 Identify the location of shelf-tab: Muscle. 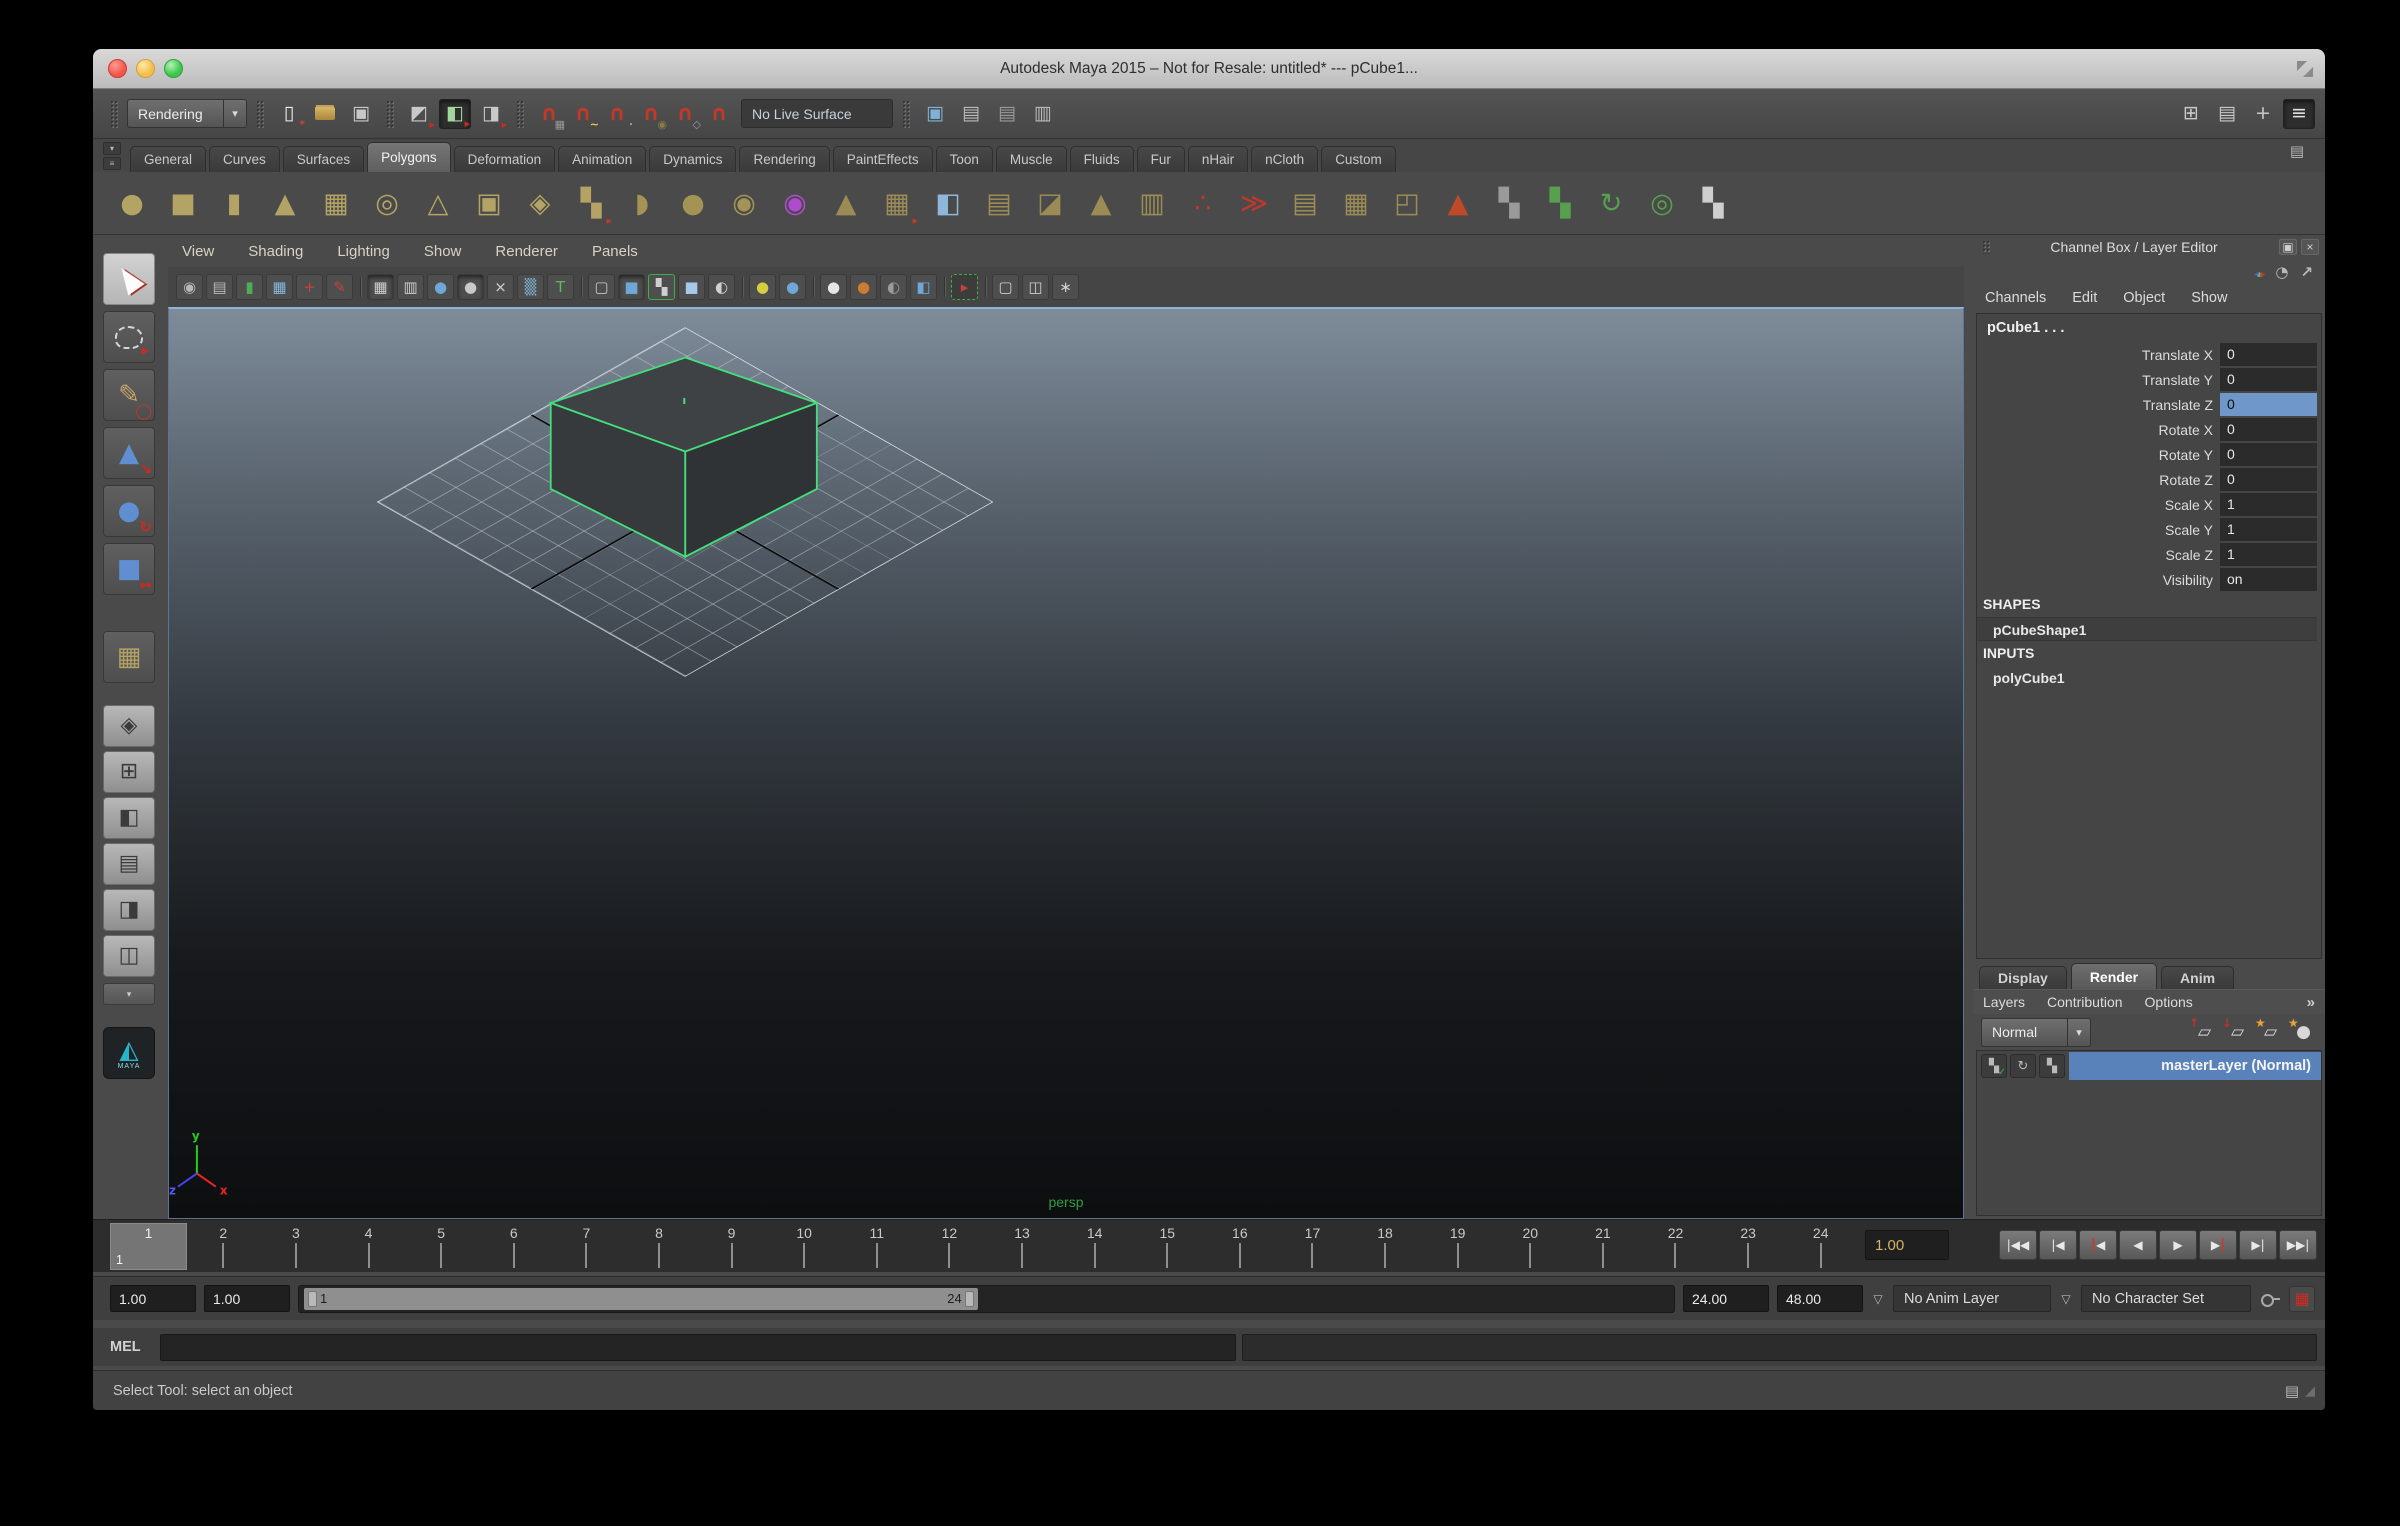
(1031, 159).